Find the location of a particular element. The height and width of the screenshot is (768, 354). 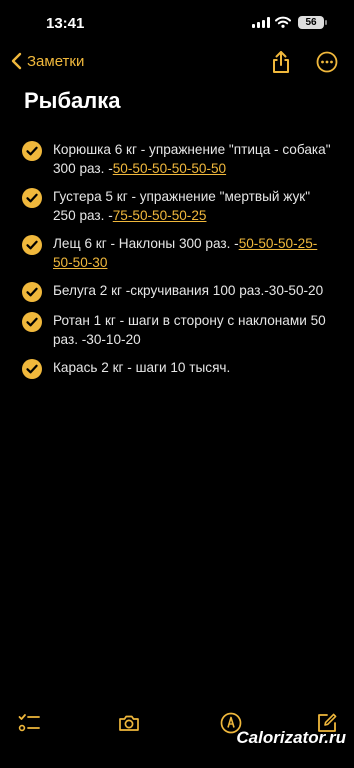

wifi-icon is located at coordinates (283, 22).